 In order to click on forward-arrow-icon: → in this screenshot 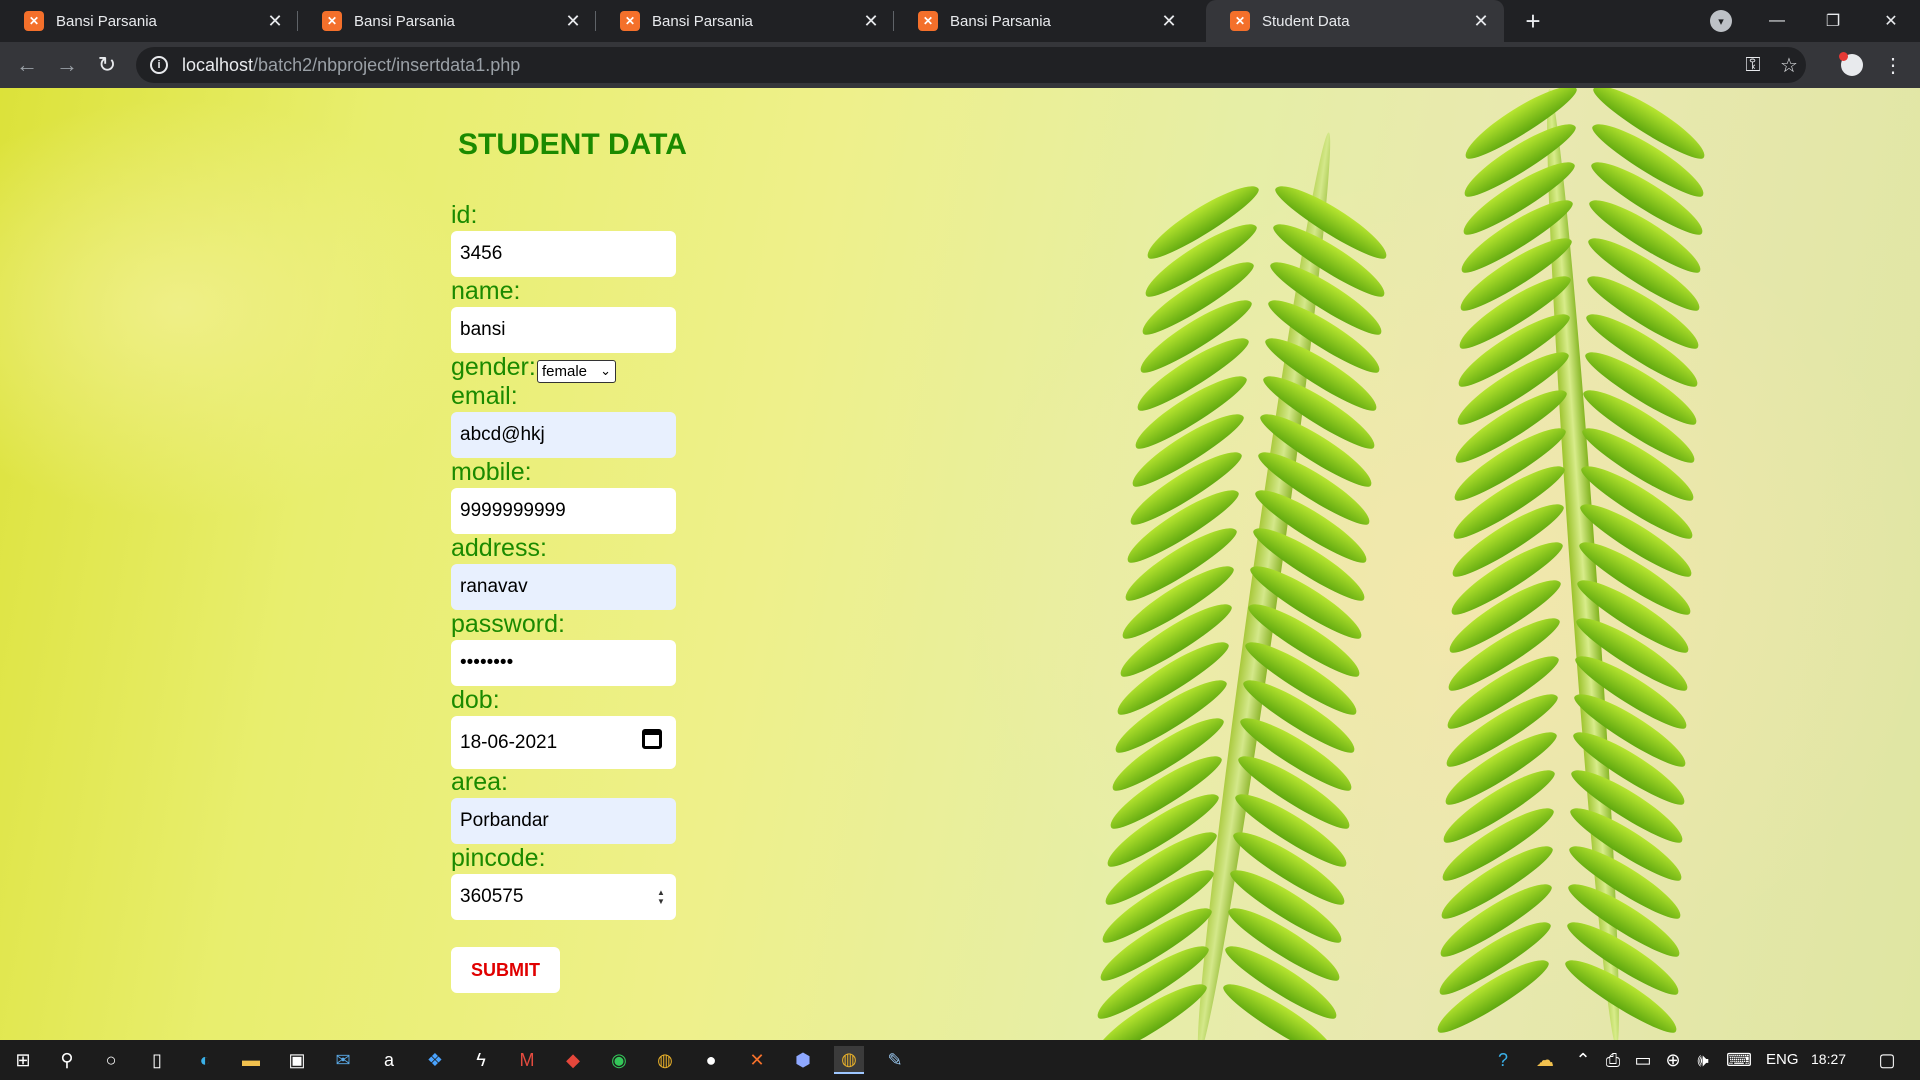, I will do `click(67, 65)`.